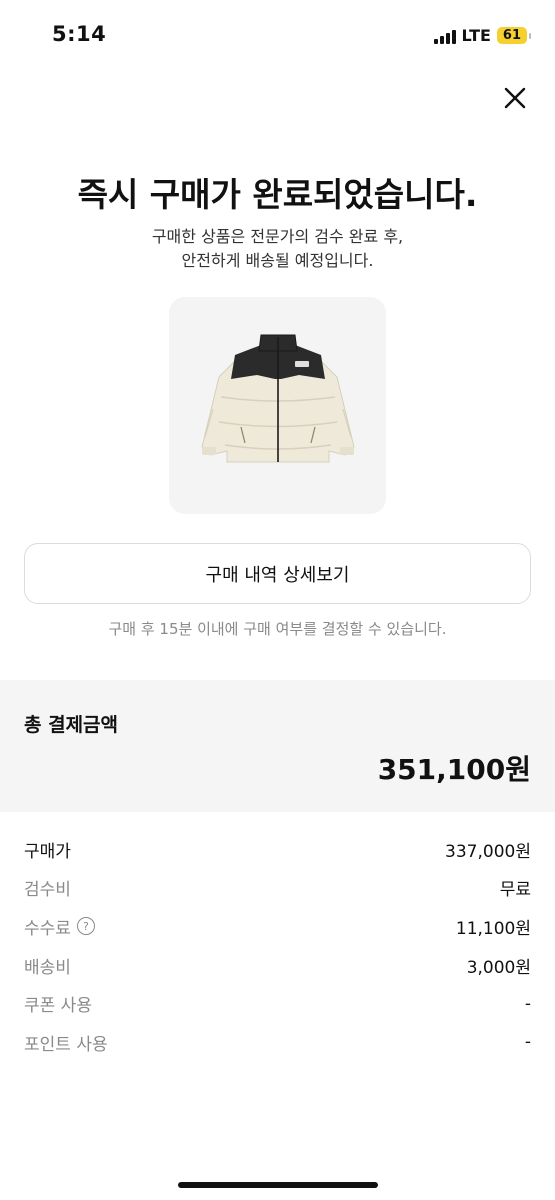 The image size is (555, 1200). Describe the element at coordinates (514, 35) in the screenshot. I see `battery-icon: 61` at that location.